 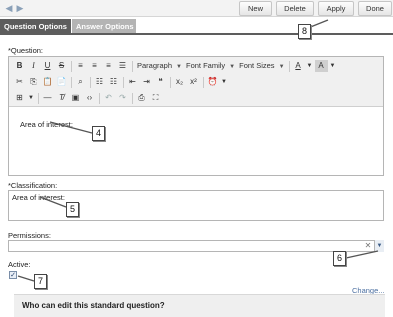 I want to click on callout-8-leader, so click(x=318, y=24).